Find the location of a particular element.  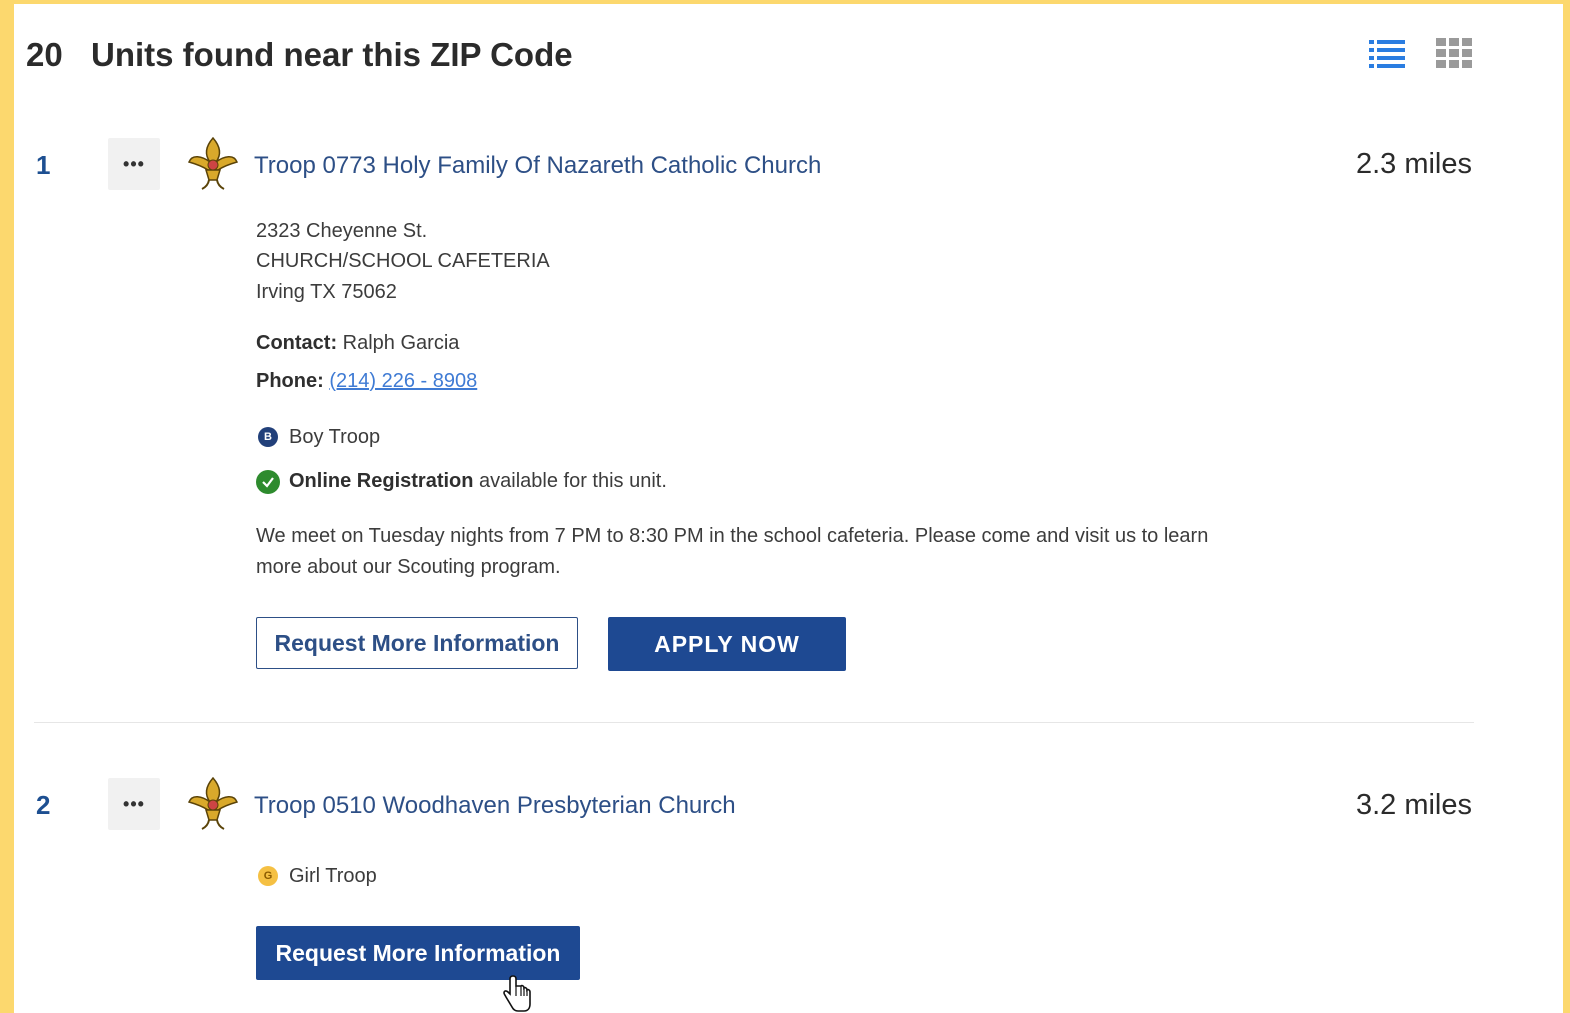

contact-row: Contact: Ralph Garcia is located at coordinates (357, 343).